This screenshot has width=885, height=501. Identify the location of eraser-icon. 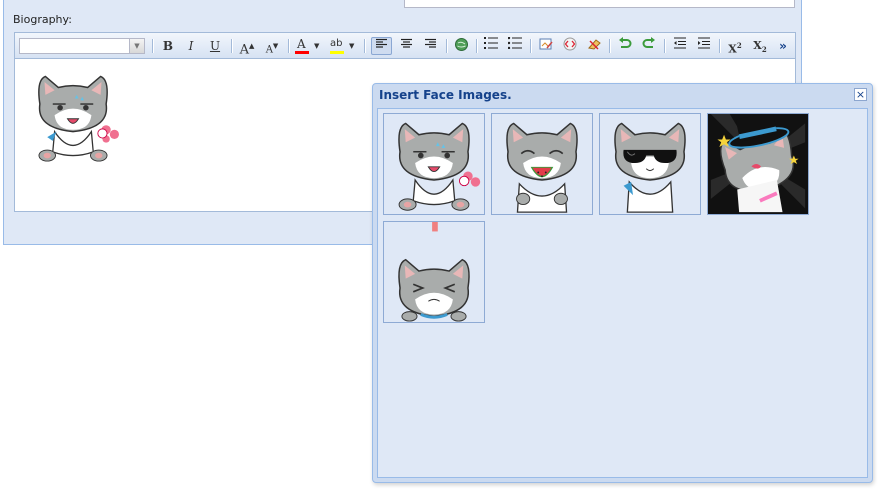
(594, 44).